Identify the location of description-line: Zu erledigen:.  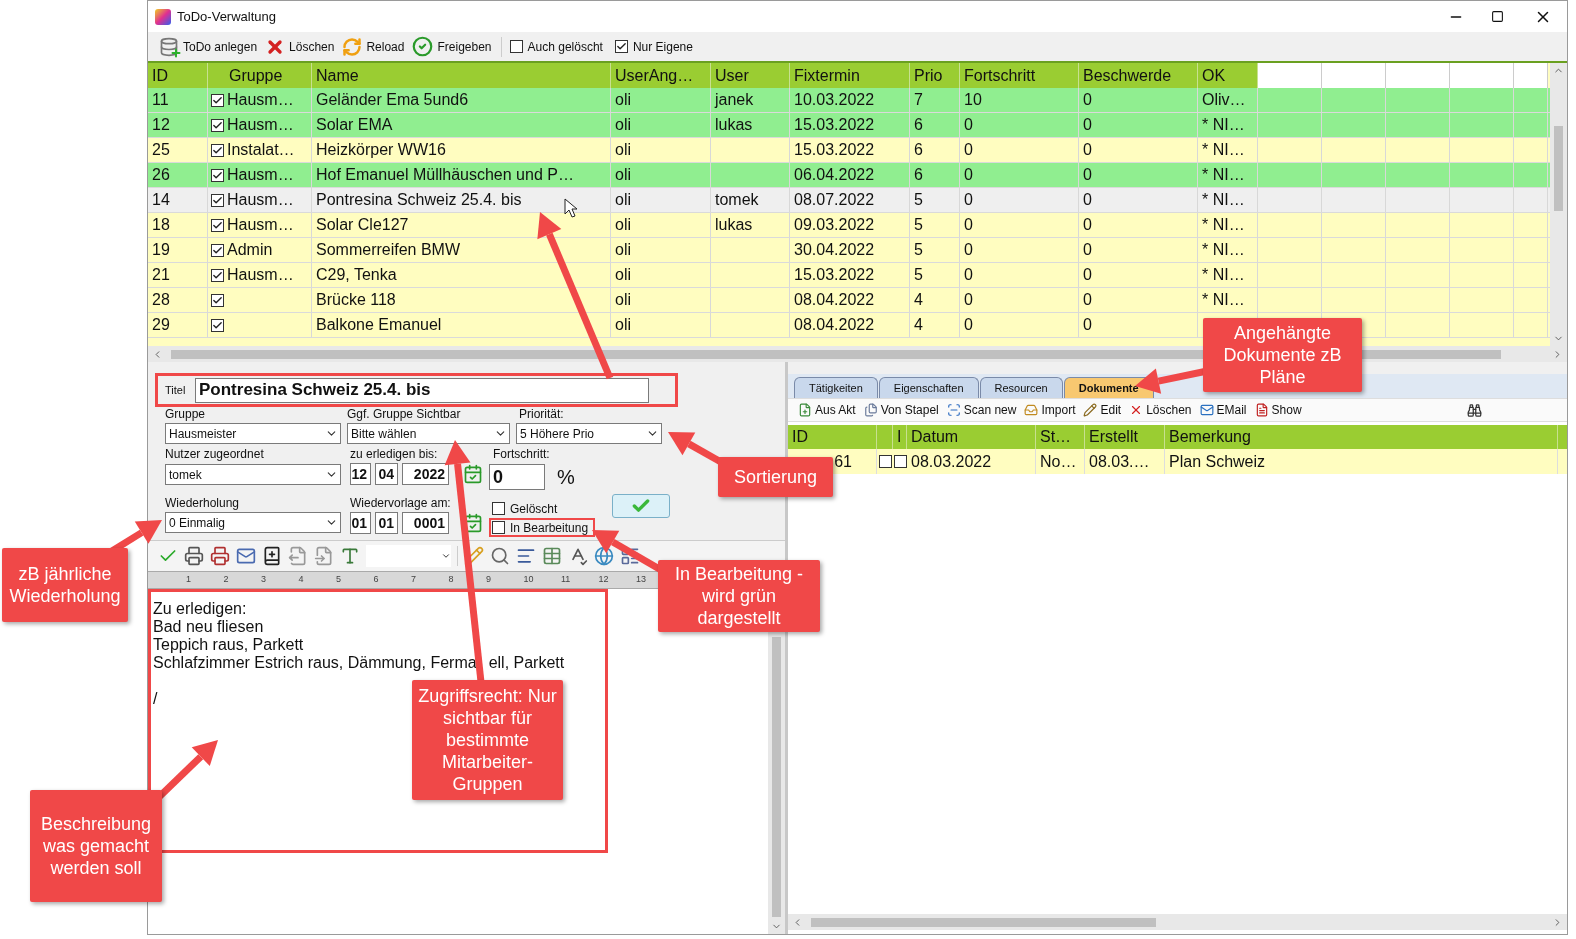
(200, 609).